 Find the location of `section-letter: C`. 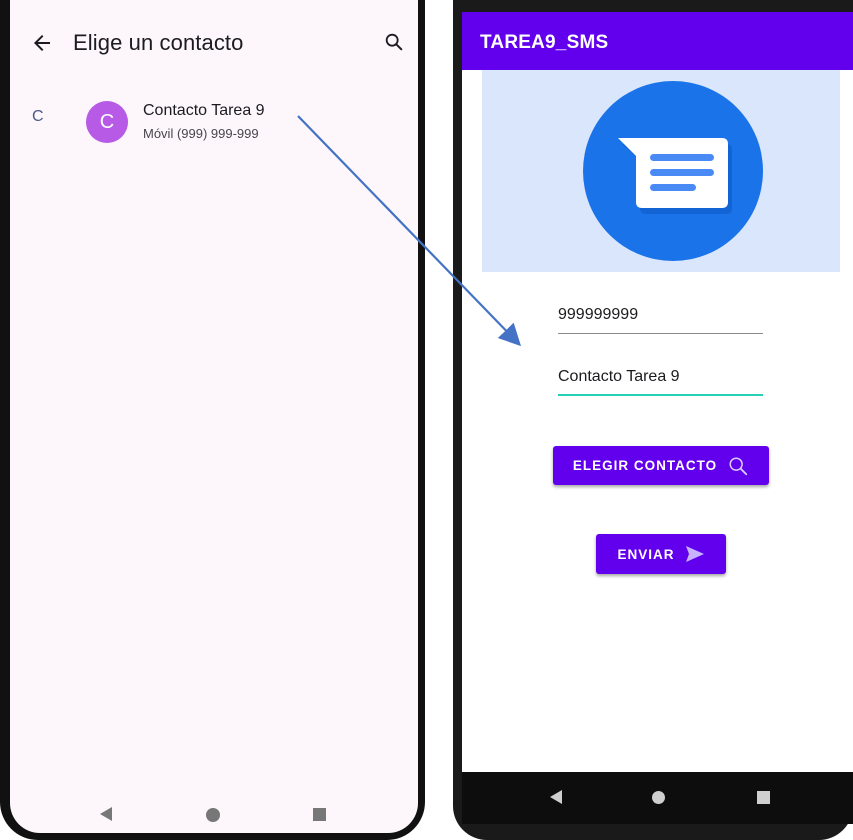

section-letter: C is located at coordinates (38, 116).